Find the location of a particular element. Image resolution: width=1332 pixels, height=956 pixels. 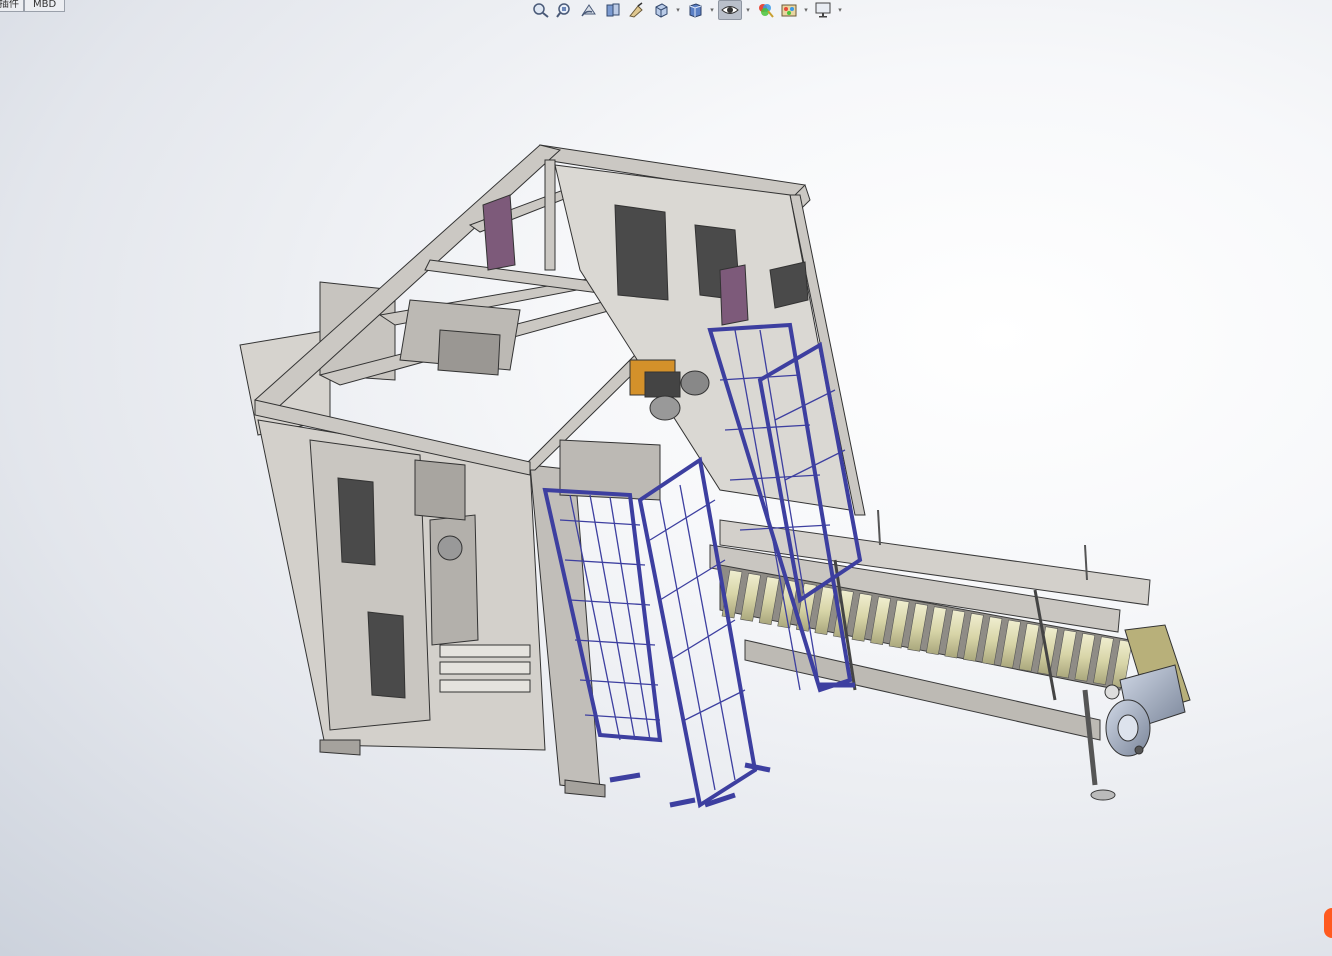

rollers-base is located at coordinates (485, 668).